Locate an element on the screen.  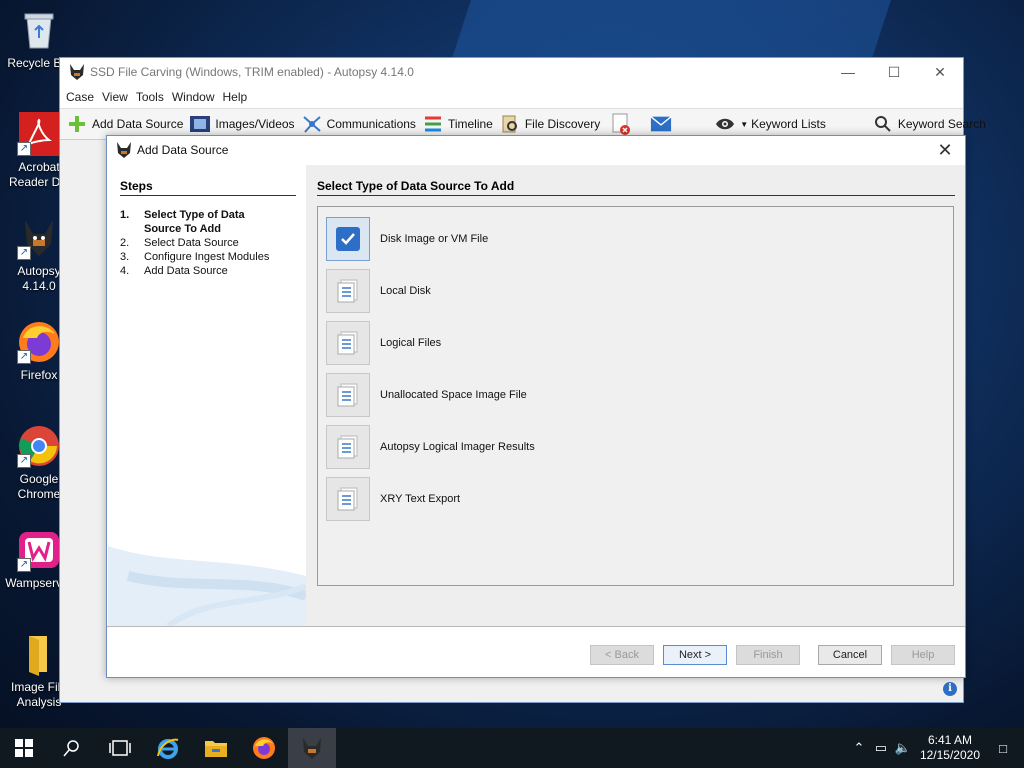
content-heading: Select Type of Data Source To Add is located at coordinates (636, 187).